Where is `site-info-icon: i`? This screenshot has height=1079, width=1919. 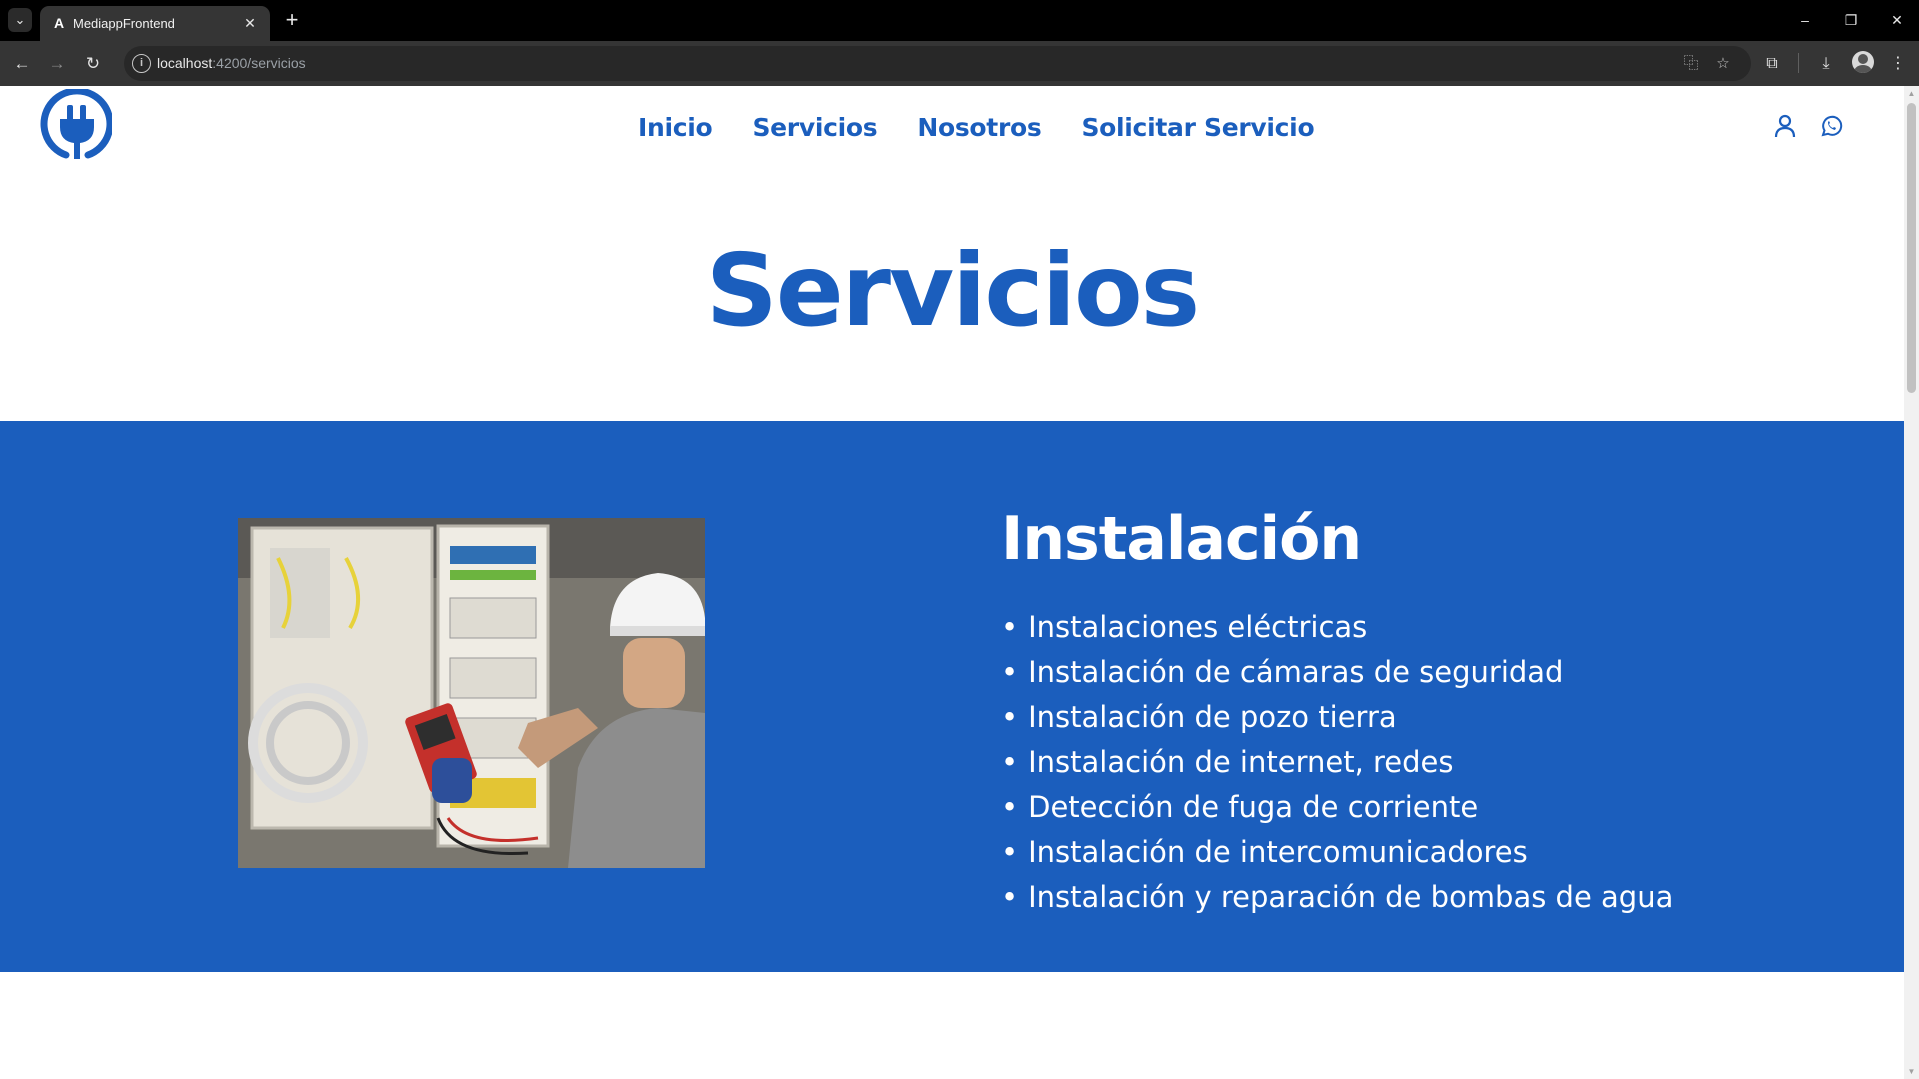 site-info-icon: i is located at coordinates (141, 63).